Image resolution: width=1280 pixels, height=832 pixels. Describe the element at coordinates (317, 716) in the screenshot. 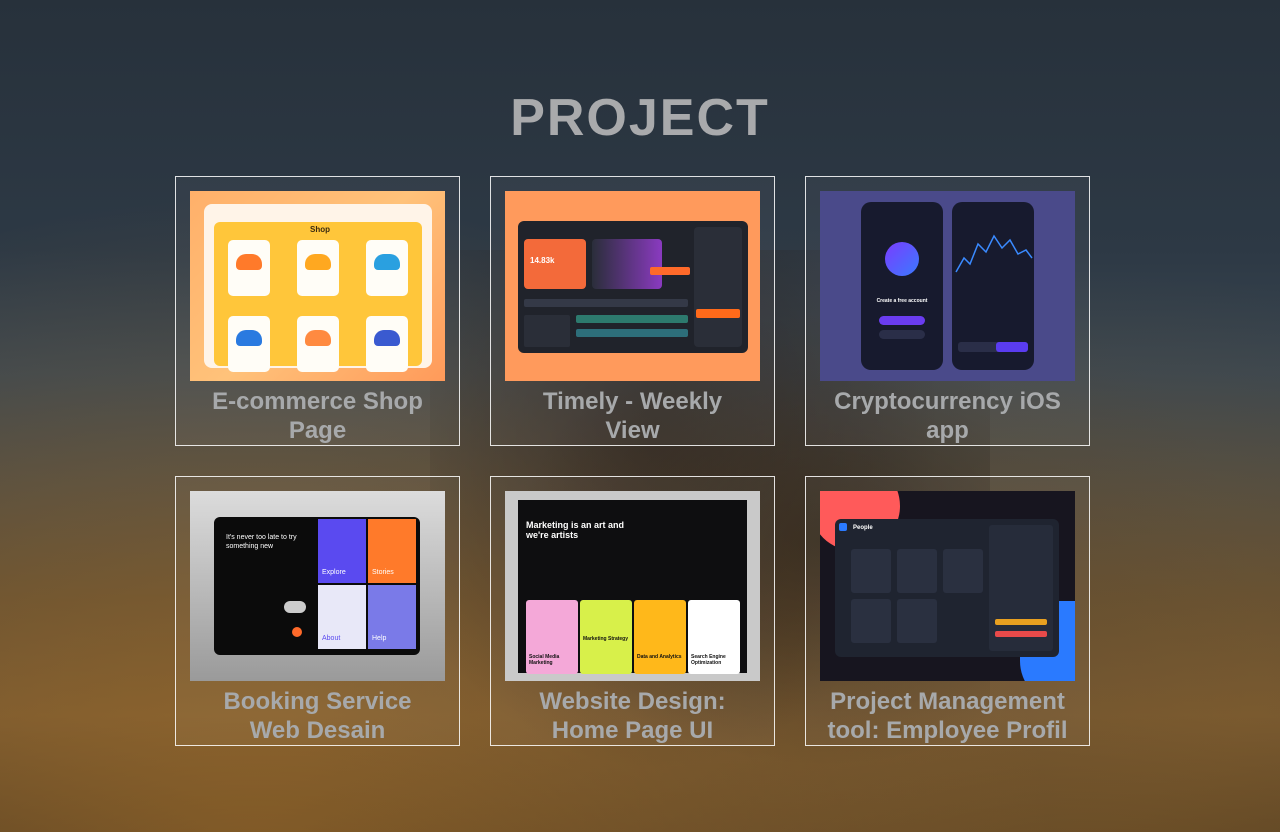

I see `project-title: Booking Service Web Desain` at that location.